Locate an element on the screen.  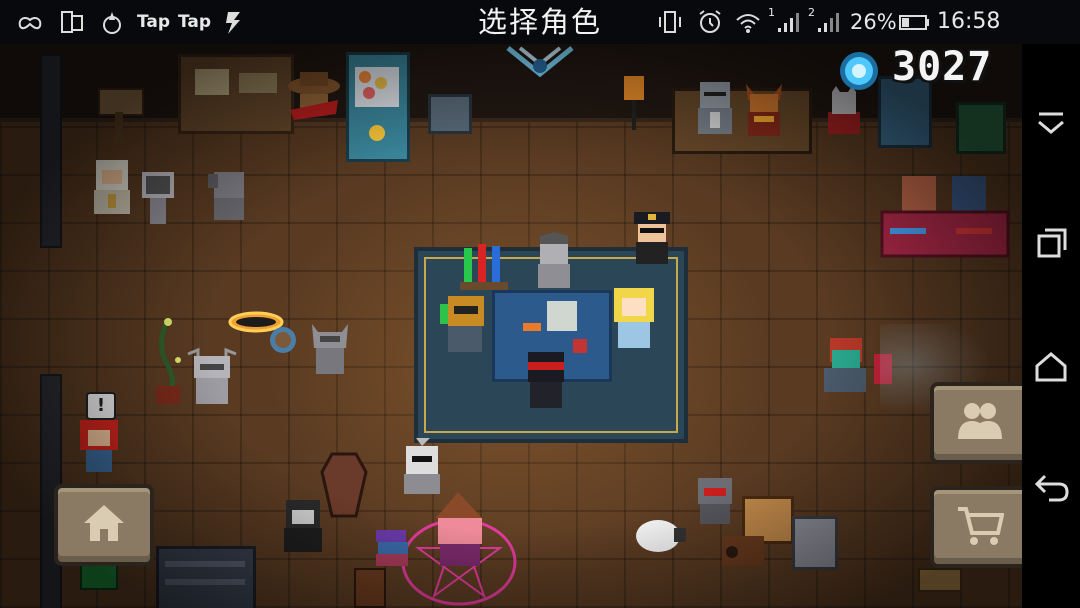
officer-npc is located at coordinates (652, 238).